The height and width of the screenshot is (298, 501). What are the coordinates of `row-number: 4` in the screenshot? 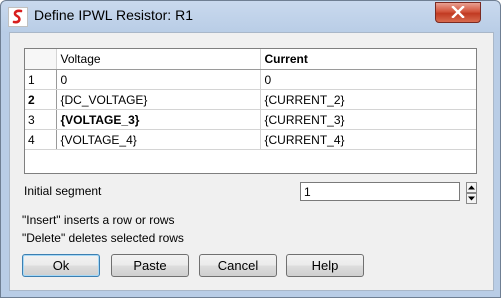 It's located at (41, 139).